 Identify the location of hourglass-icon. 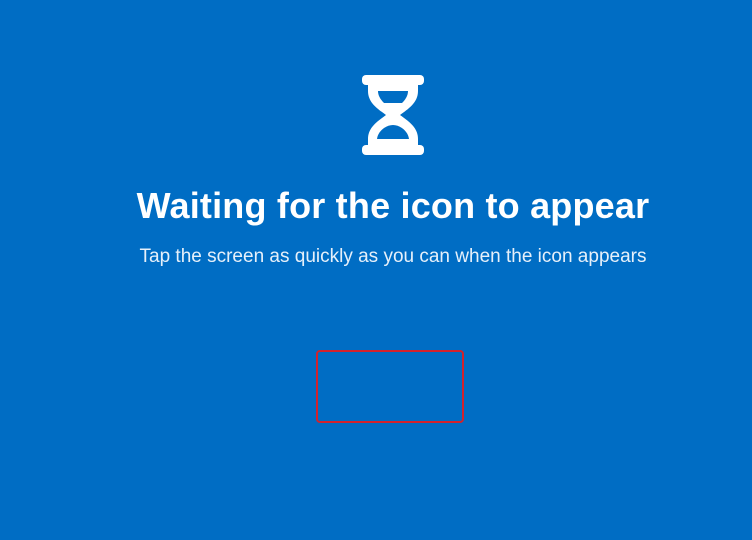
(393, 115).